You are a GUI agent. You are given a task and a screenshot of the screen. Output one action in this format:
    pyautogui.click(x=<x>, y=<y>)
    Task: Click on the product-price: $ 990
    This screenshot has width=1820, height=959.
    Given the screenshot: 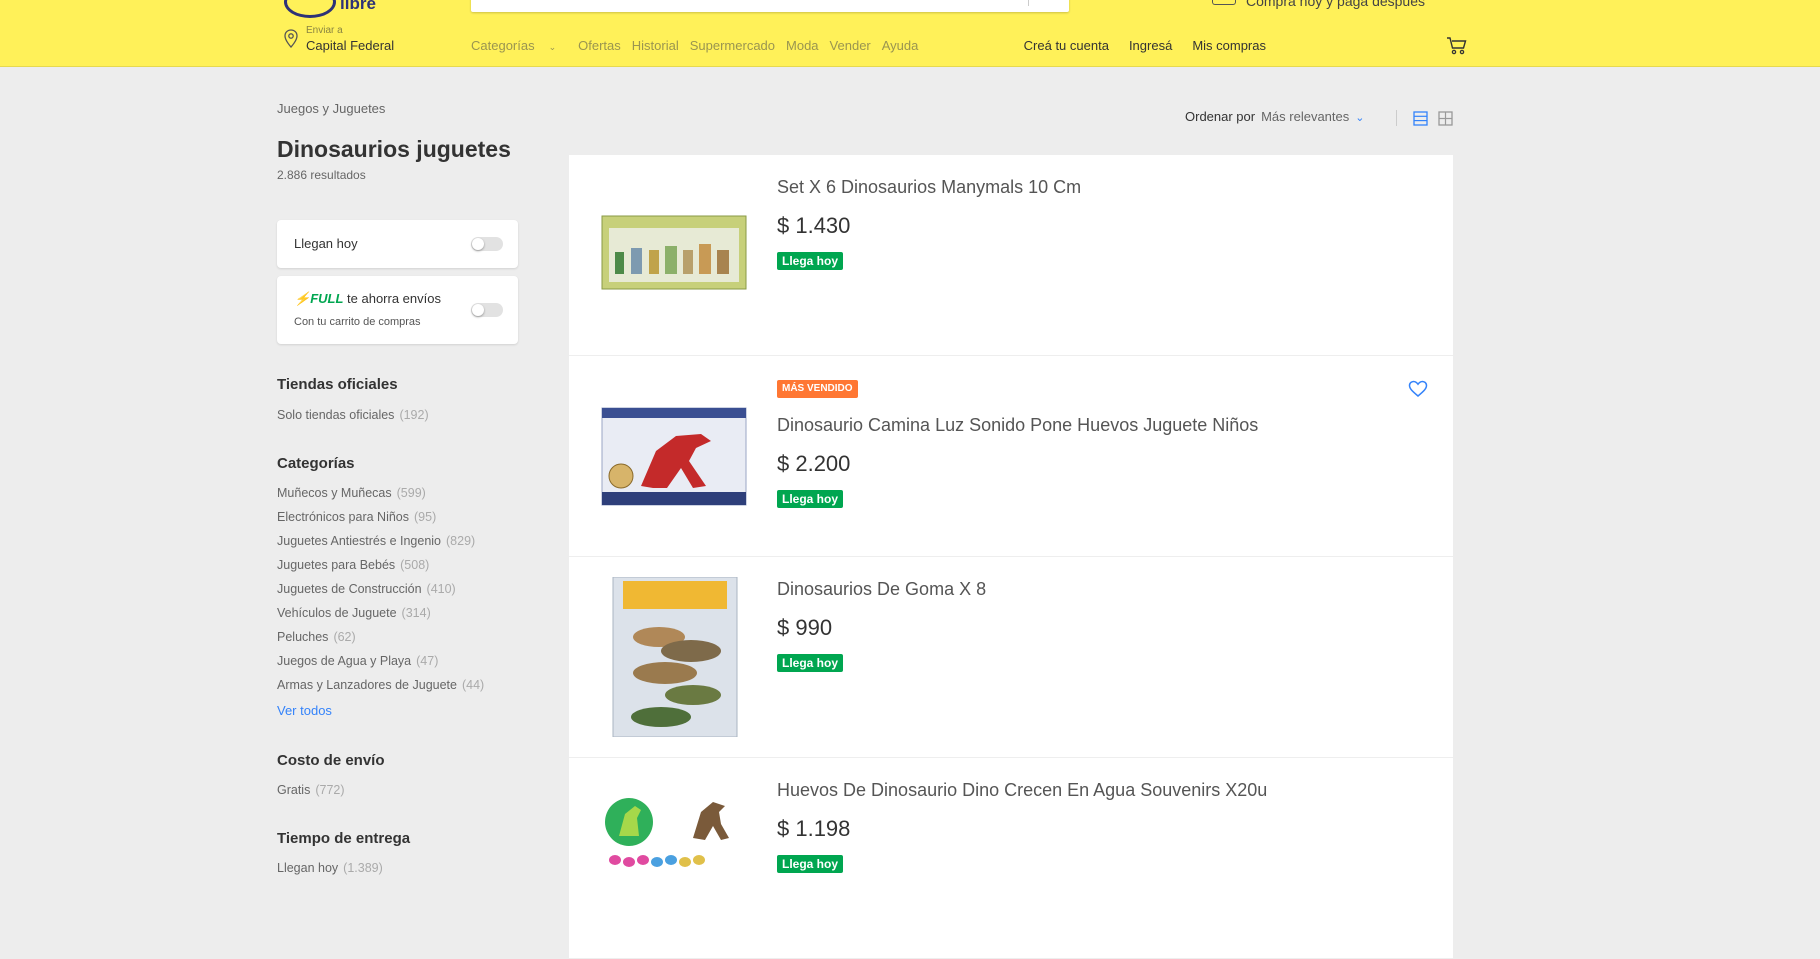 What is the action you would take?
    pyautogui.click(x=805, y=627)
    